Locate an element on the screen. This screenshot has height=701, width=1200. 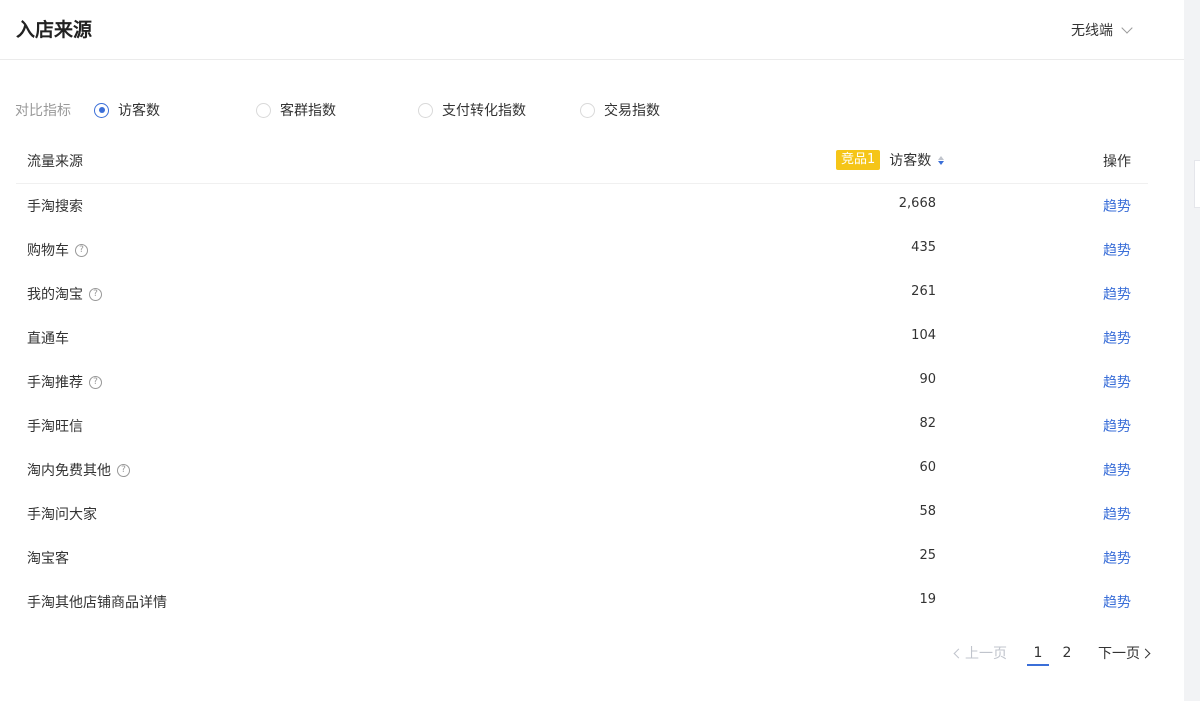
cell-source: 我的淘宝? is located at coordinates (64, 294).